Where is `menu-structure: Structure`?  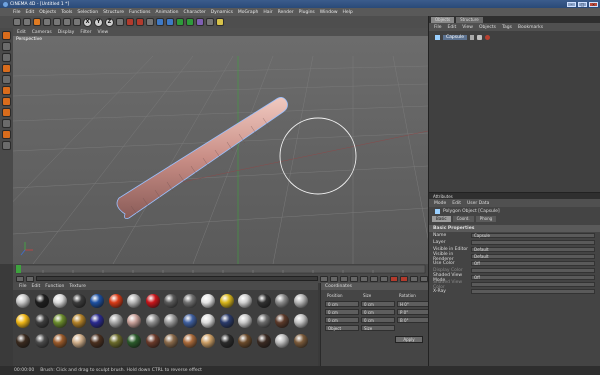
menu-structure: Structure is located at coordinates (113, 12).